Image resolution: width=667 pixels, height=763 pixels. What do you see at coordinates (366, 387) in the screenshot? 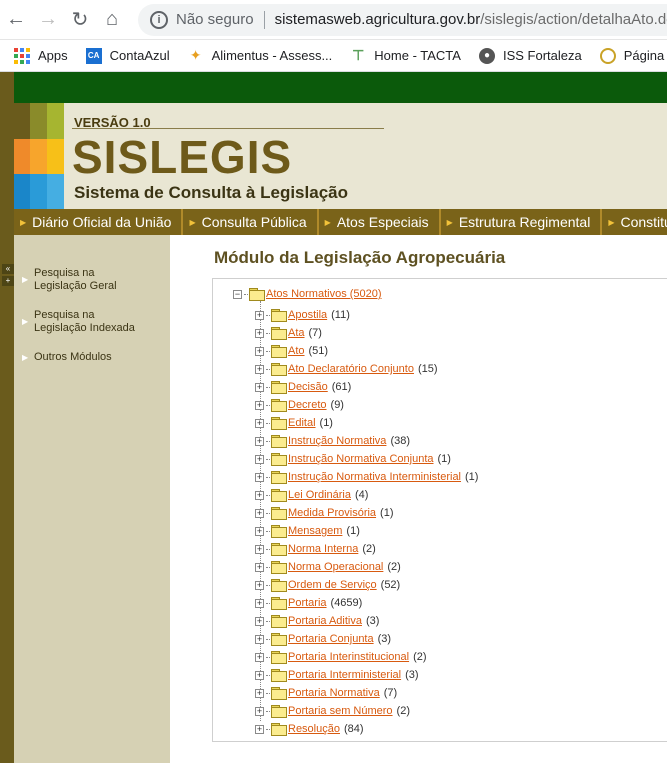
I see `tree-item: + Decisão (61)` at bounding box center [366, 387].